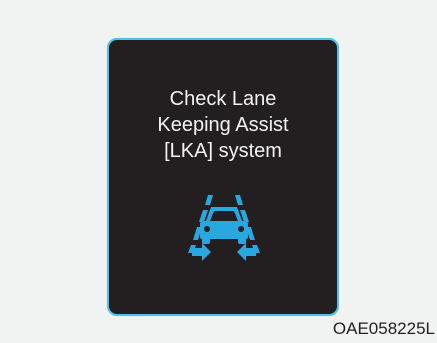 This screenshot has height=343, width=437. What do you see at coordinates (224, 228) in the screenshot?
I see `lane-keeping-assist-icon` at bounding box center [224, 228].